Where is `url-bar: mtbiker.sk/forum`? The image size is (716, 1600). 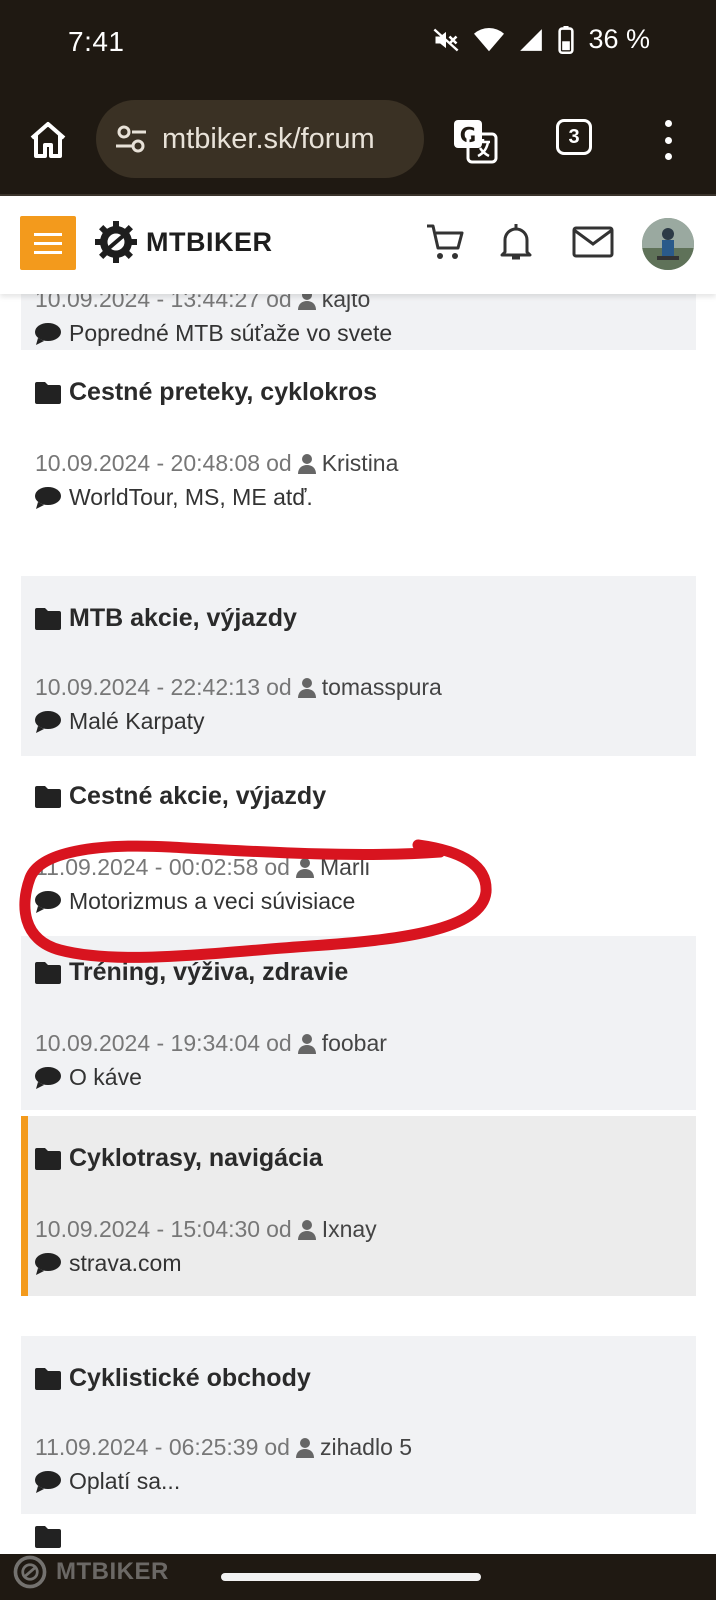 url-bar: mtbiker.sk/forum is located at coordinates (260, 139).